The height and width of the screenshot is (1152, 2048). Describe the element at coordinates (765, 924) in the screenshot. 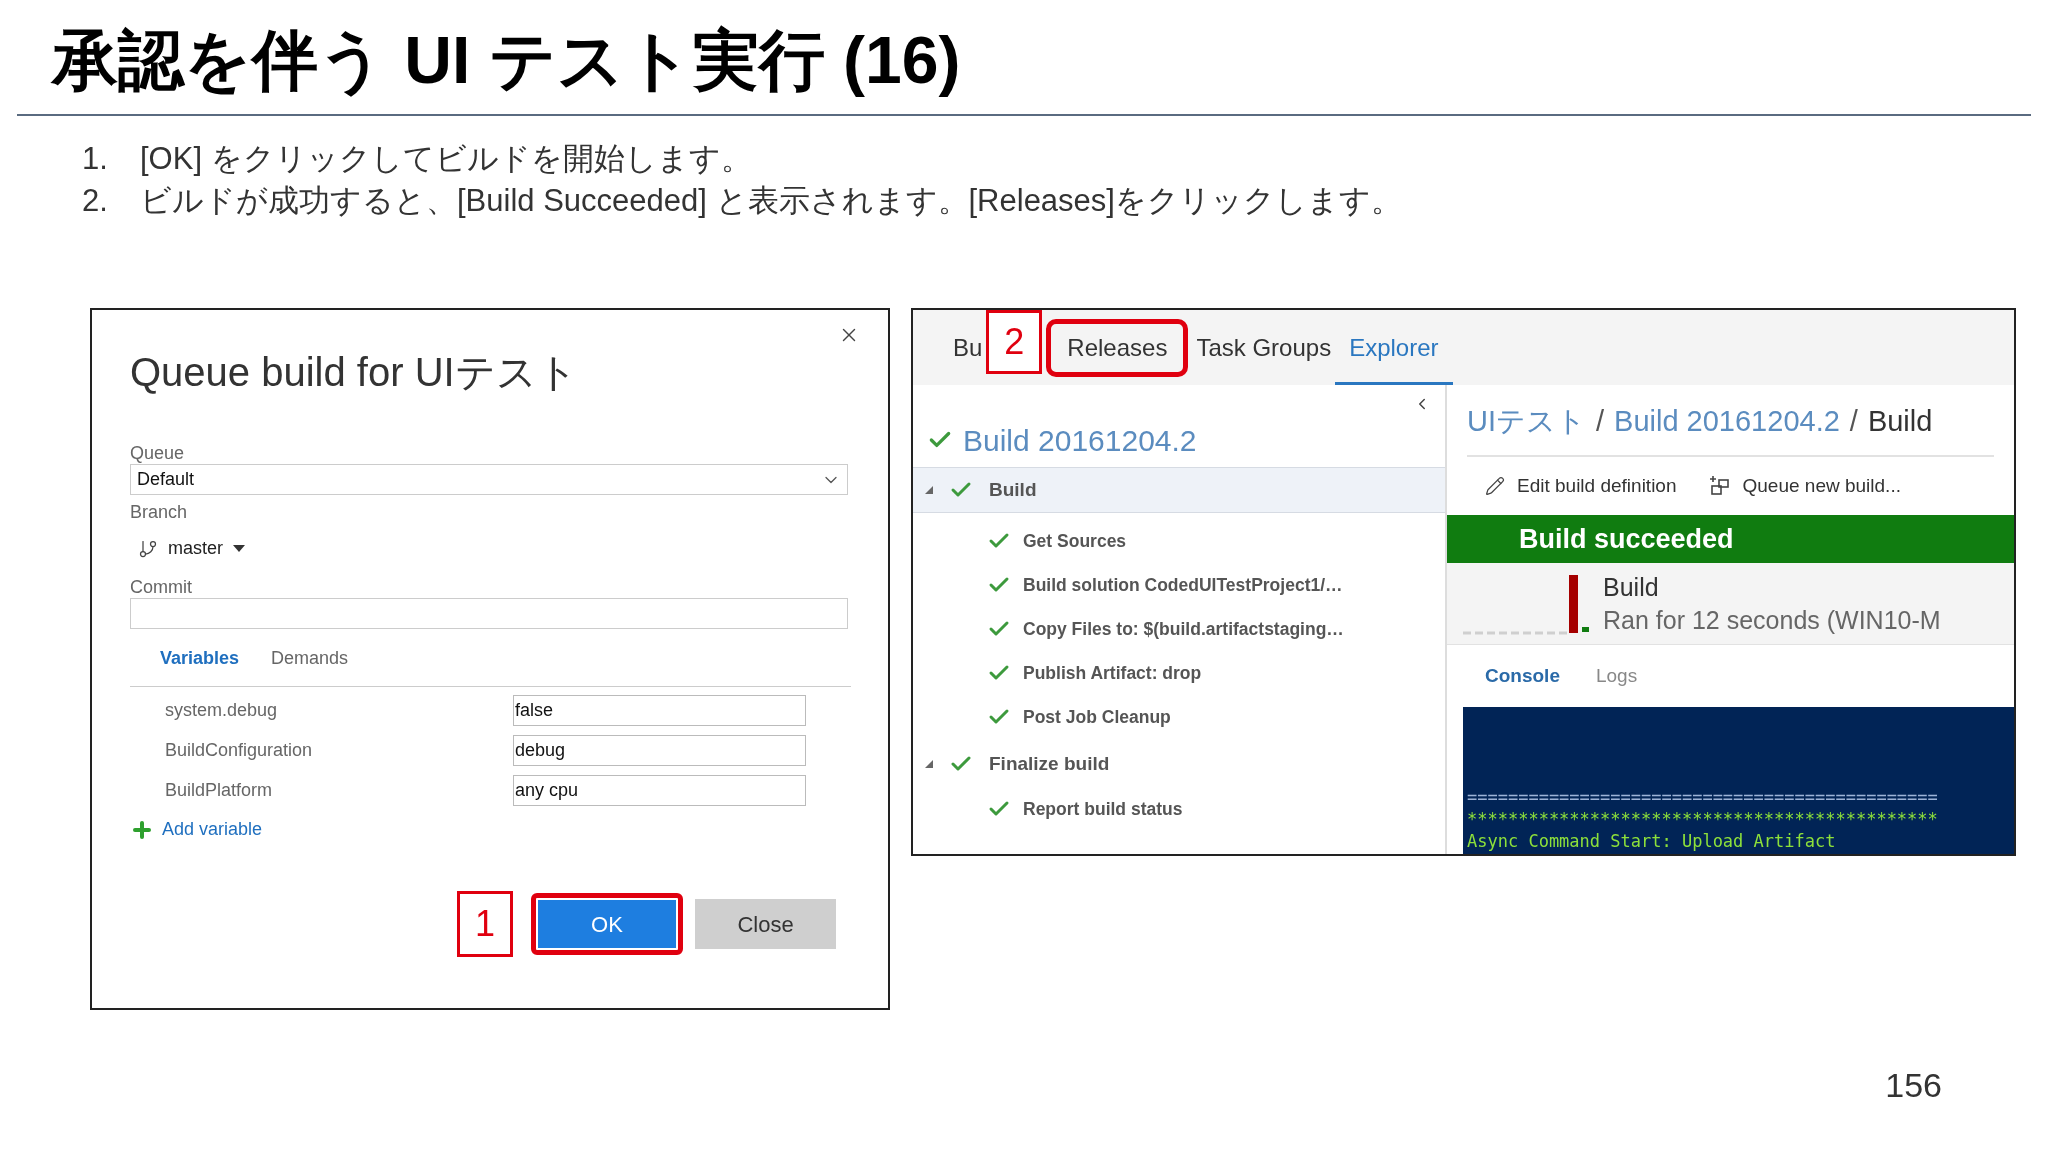

I see `dialog-button: Close` at that location.